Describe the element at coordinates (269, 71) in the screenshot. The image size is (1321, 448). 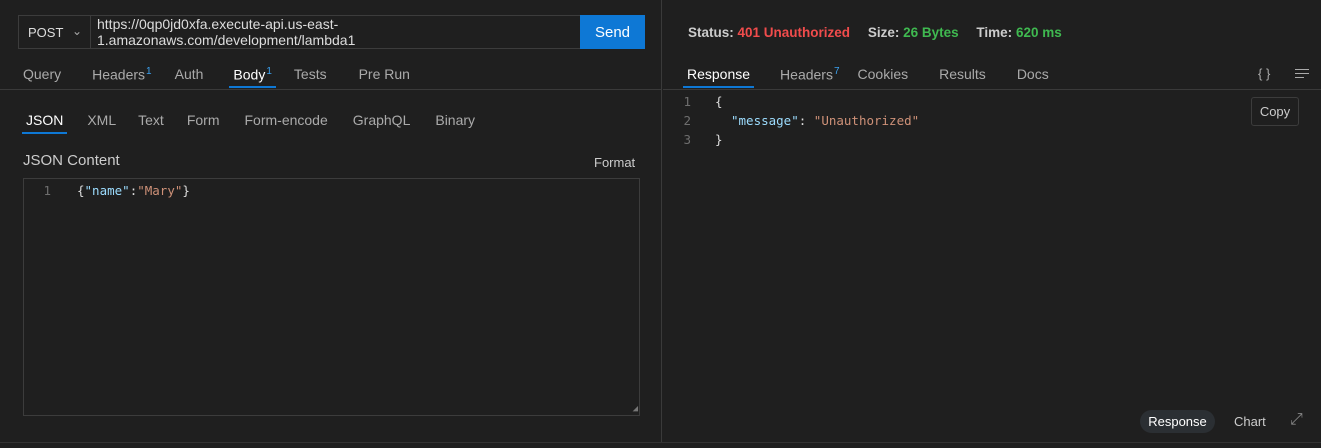
I see `body-count-badge: 1` at that location.